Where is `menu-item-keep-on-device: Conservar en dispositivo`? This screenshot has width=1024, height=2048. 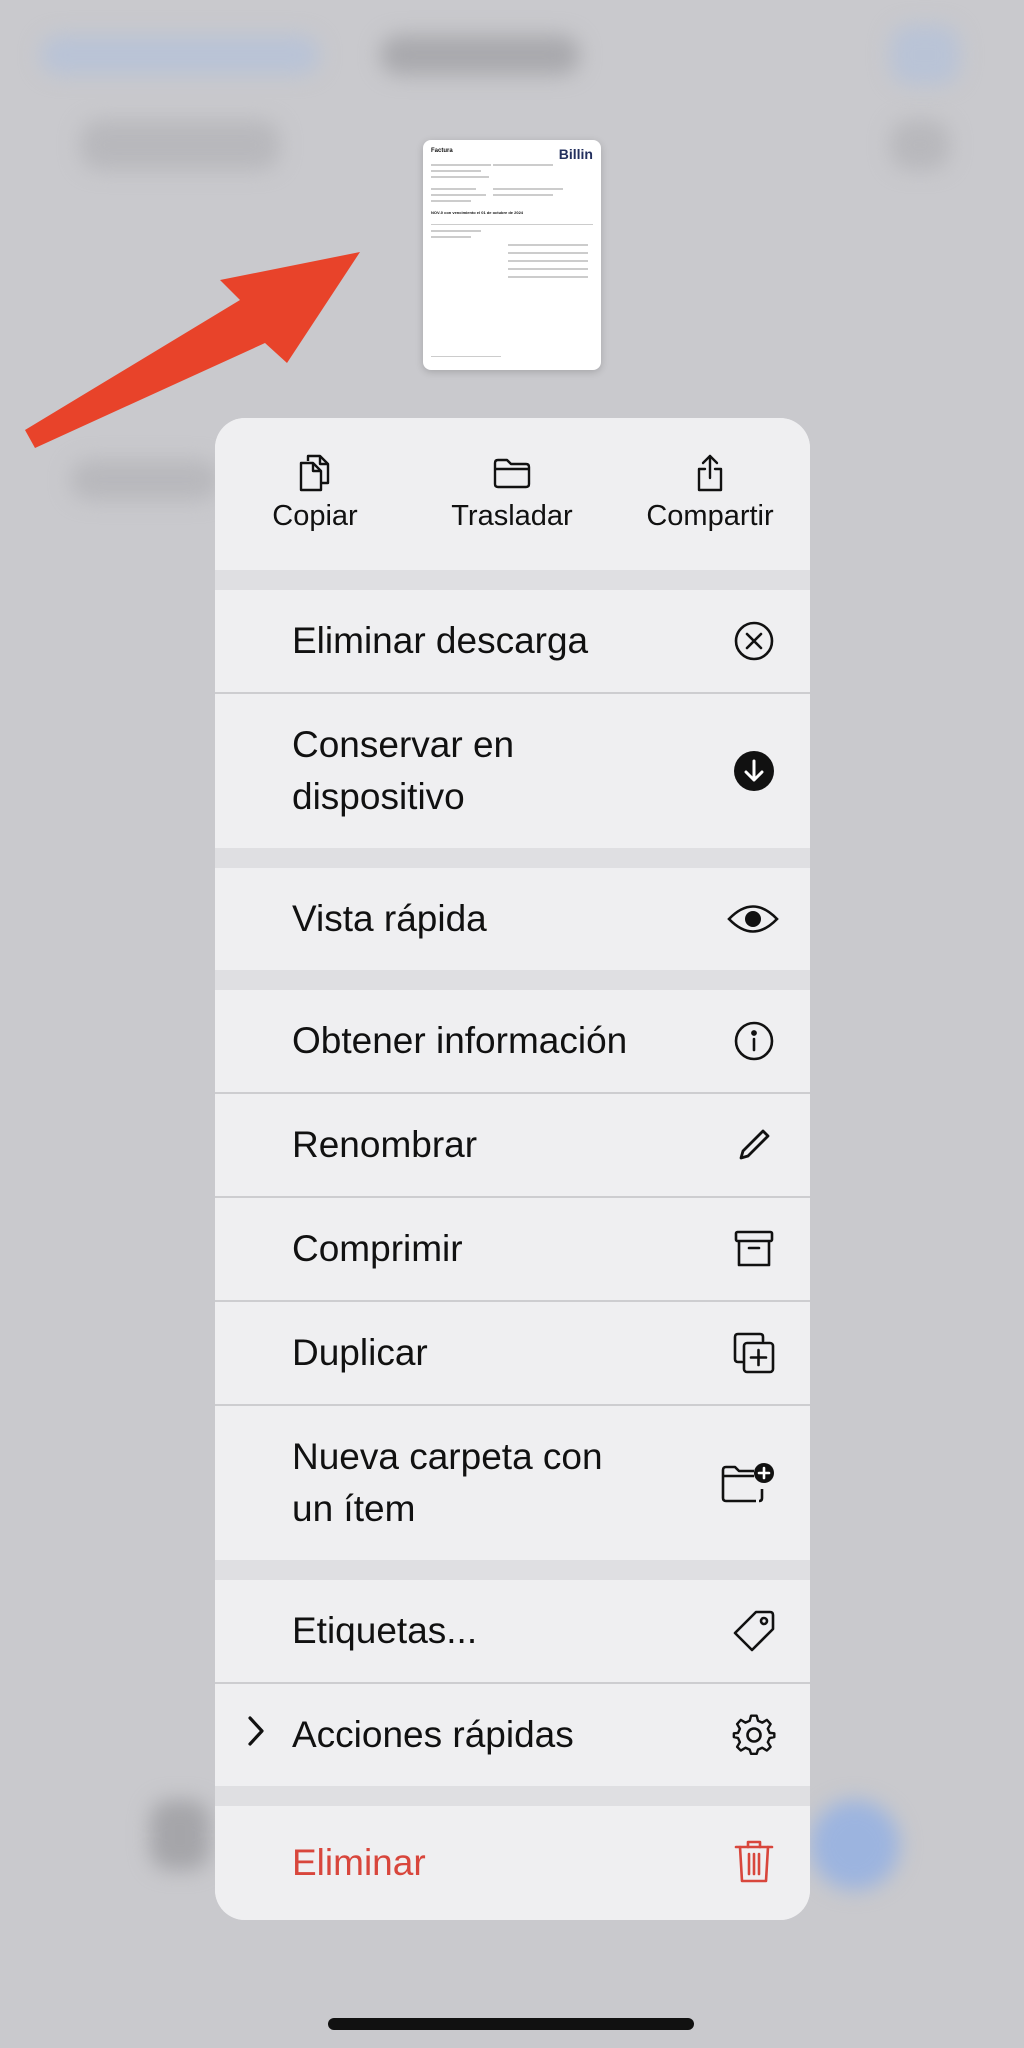
menu-item-keep-on-device: Conservar en dispositivo is located at coordinates (512, 771).